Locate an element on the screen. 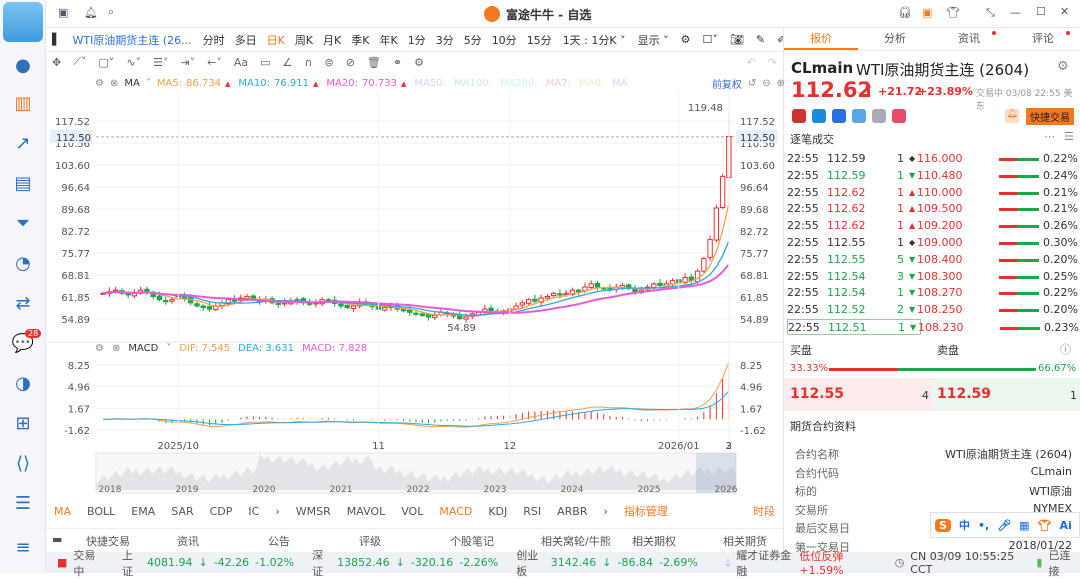  line-icon: ⟋˅ is located at coordinates (79, 62).